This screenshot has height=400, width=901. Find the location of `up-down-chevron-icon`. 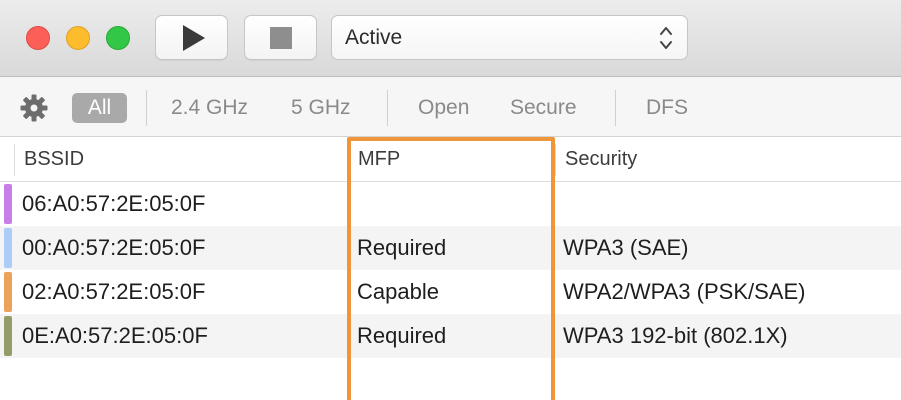

up-down-chevron-icon is located at coordinates (666, 38).